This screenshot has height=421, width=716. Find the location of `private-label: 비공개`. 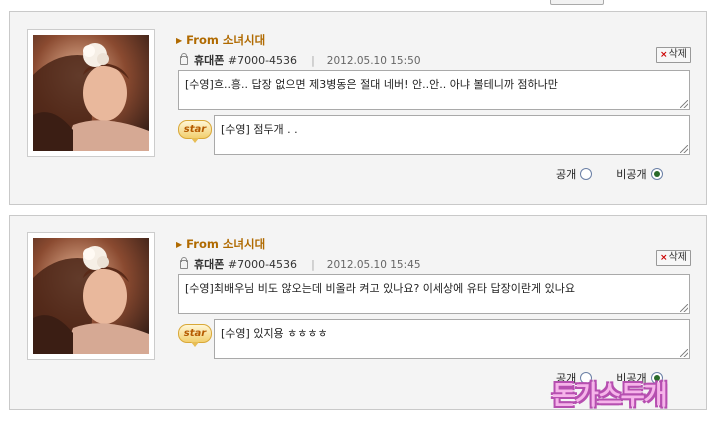

private-label: 비공개 is located at coordinates (631, 174).